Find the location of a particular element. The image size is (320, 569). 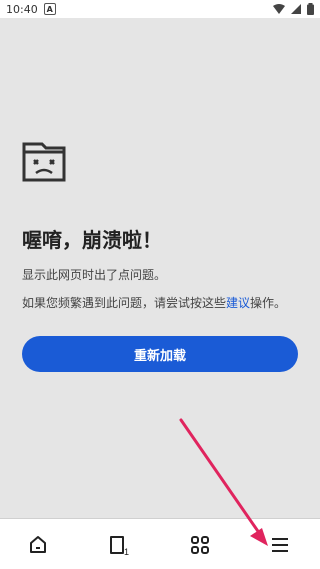

status-icons is located at coordinates (293, 9).